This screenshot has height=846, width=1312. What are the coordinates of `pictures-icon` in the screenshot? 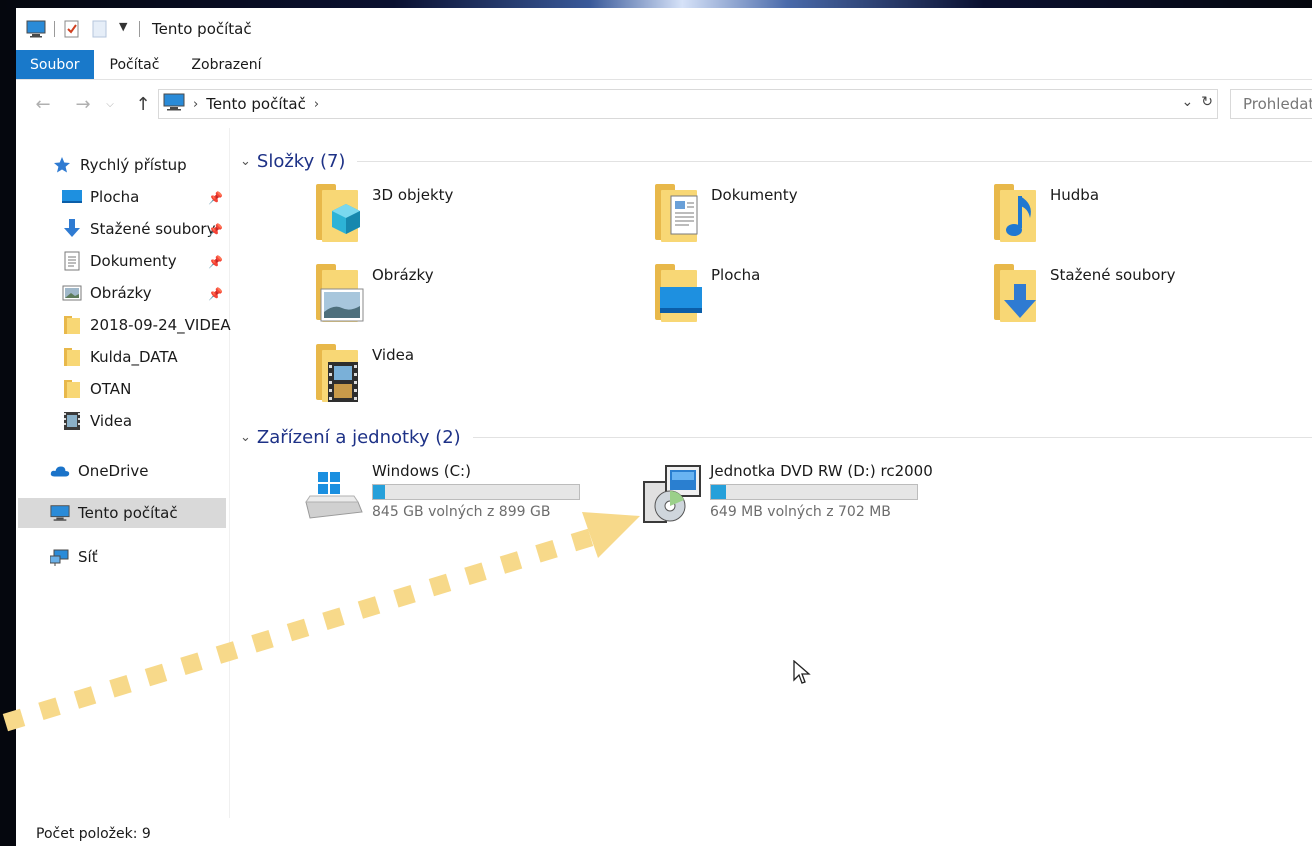 It's located at (72, 293).